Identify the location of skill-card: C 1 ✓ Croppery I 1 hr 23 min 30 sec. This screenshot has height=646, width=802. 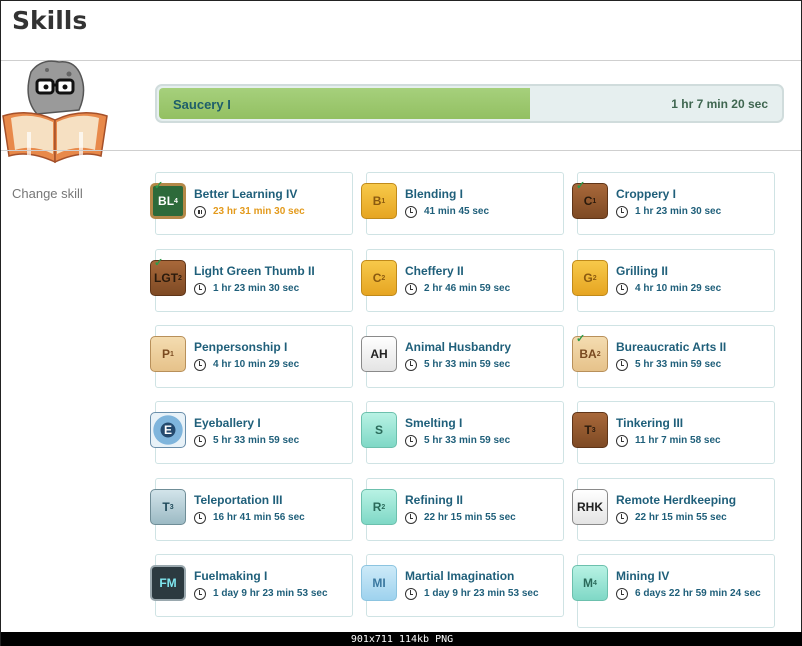
(673, 203).